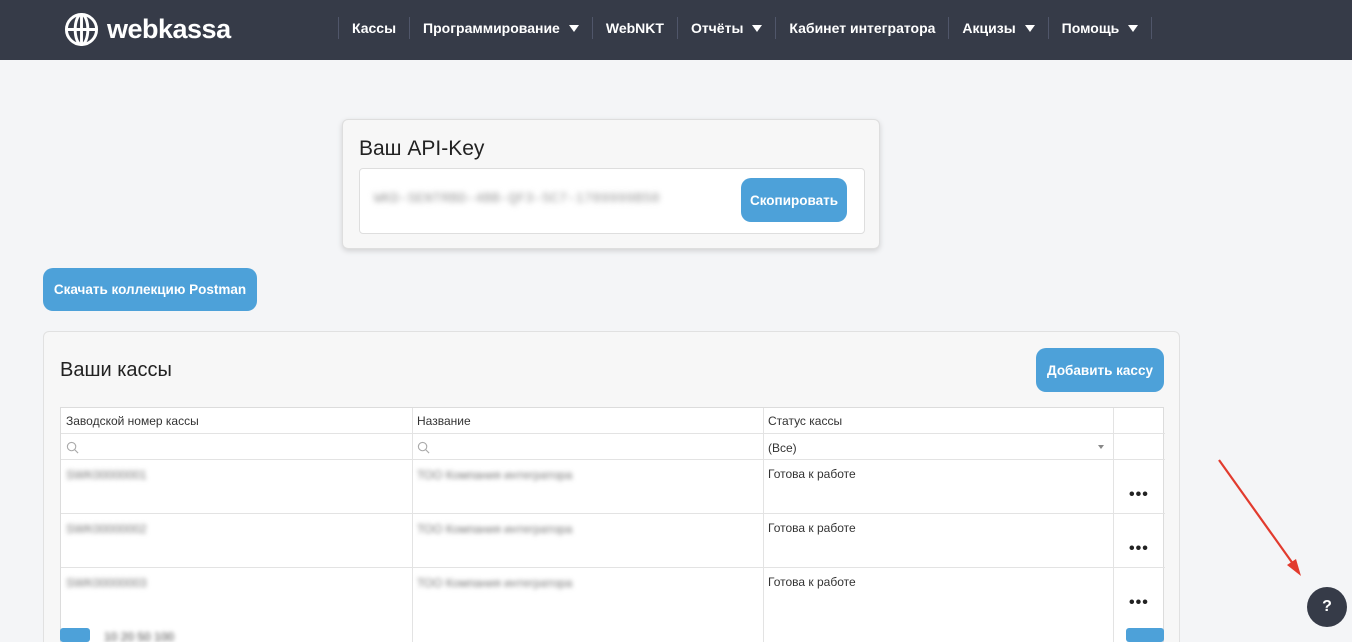 The height and width of the screenshot is (642, 1352). What do you see at coordinates (139, 636) in the screenshot?
I see `pager-sizes: 10 20 50 100` at bounding box center [139, 636].